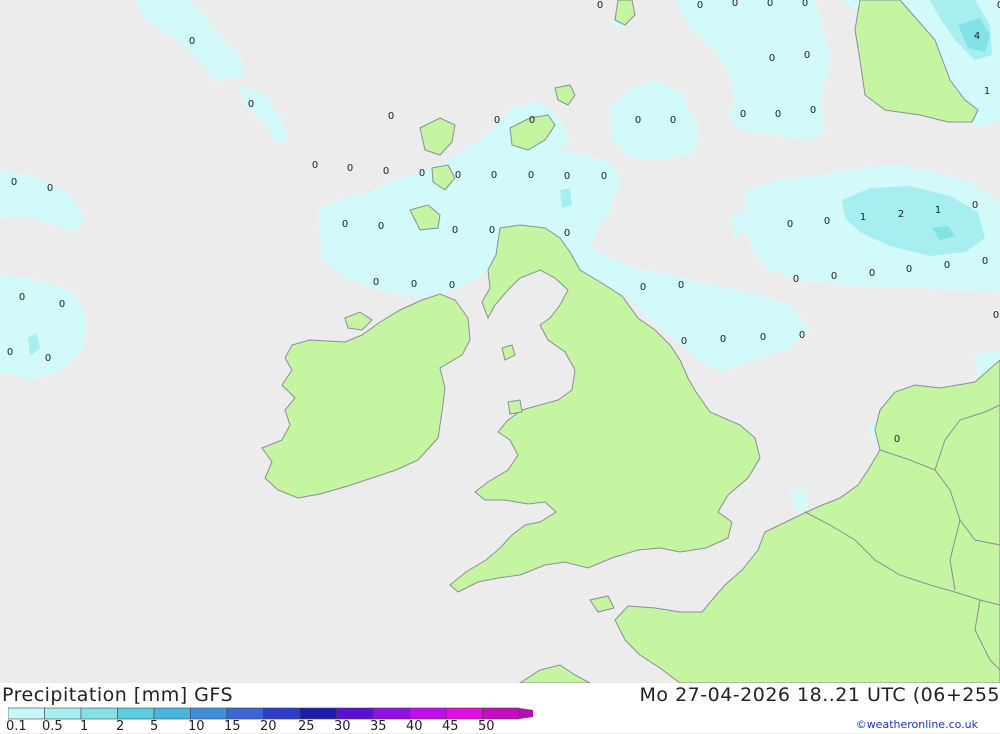 This screenshot has height=734, width=1000. Describe the element at coordinates (16, 726) in the screenshot. I see `scale-label: 0.1` at that location.